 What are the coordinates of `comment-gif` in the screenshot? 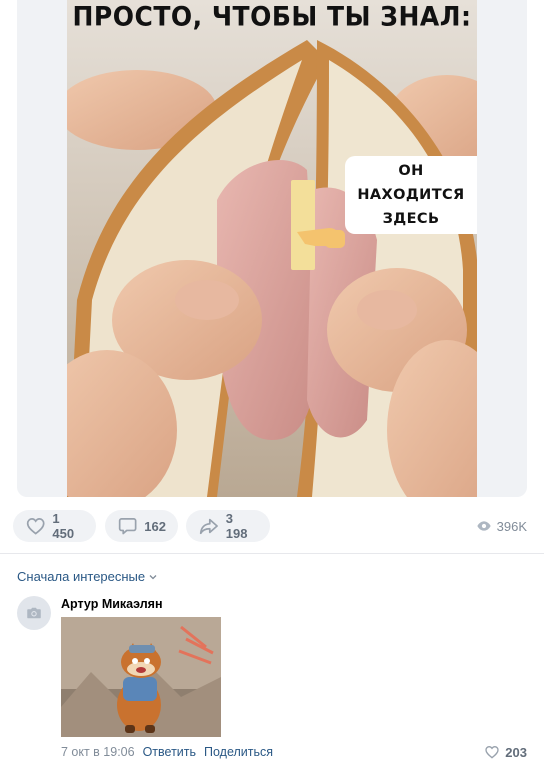 It's located at (141, 677).